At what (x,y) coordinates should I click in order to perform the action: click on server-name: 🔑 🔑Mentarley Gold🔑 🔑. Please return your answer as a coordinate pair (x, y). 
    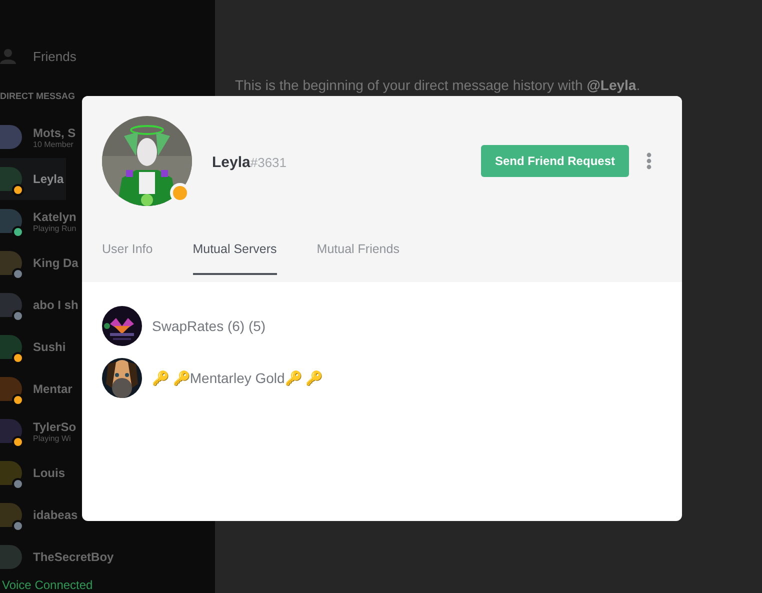
    Looking at the image, I should click on (237, 378).